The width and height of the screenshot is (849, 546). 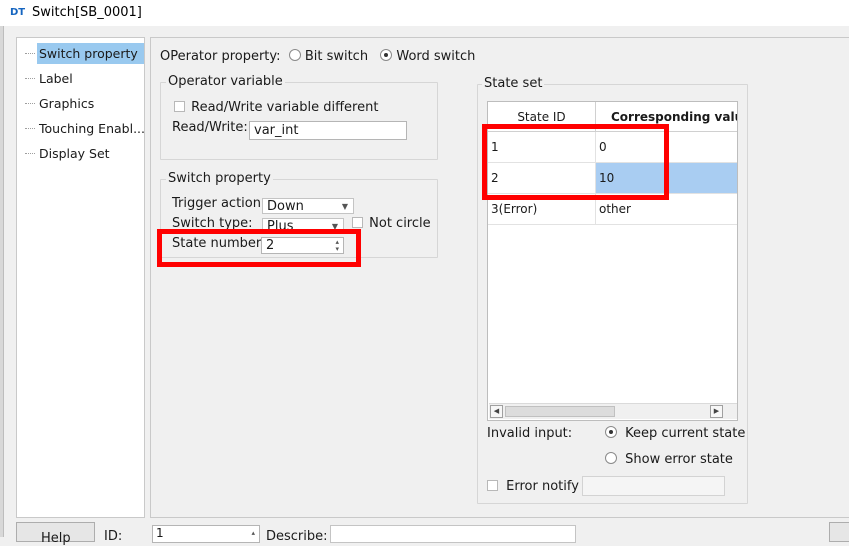 I want to click on id-value: 1, so click(x=160, y=533).